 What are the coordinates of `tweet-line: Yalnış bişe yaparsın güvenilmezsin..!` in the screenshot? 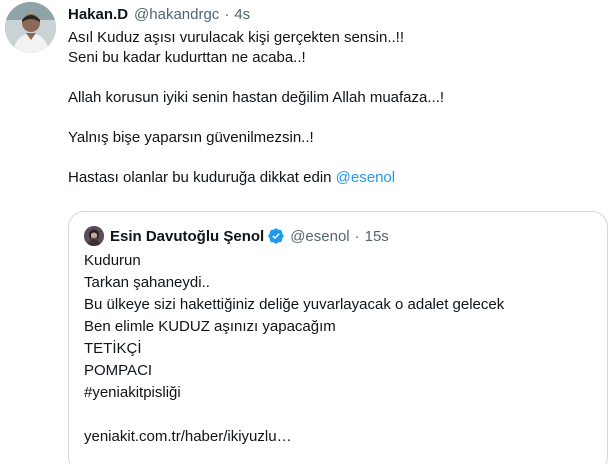 It's located at (191, 137).